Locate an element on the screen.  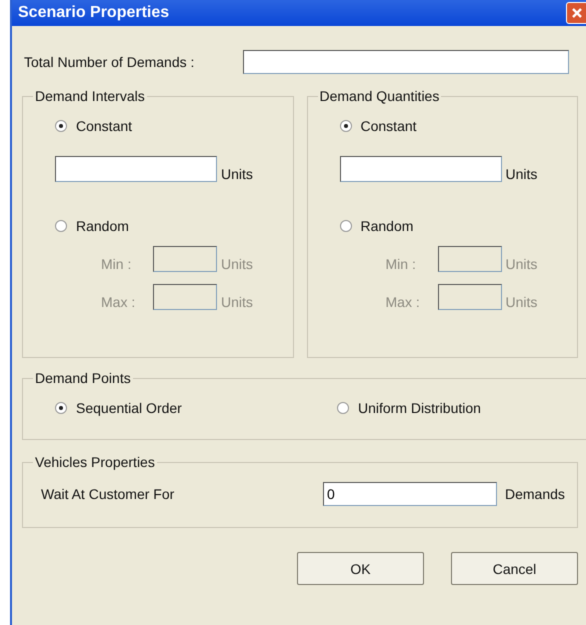
wait-field: 0 is located at coordinates (410, 494).